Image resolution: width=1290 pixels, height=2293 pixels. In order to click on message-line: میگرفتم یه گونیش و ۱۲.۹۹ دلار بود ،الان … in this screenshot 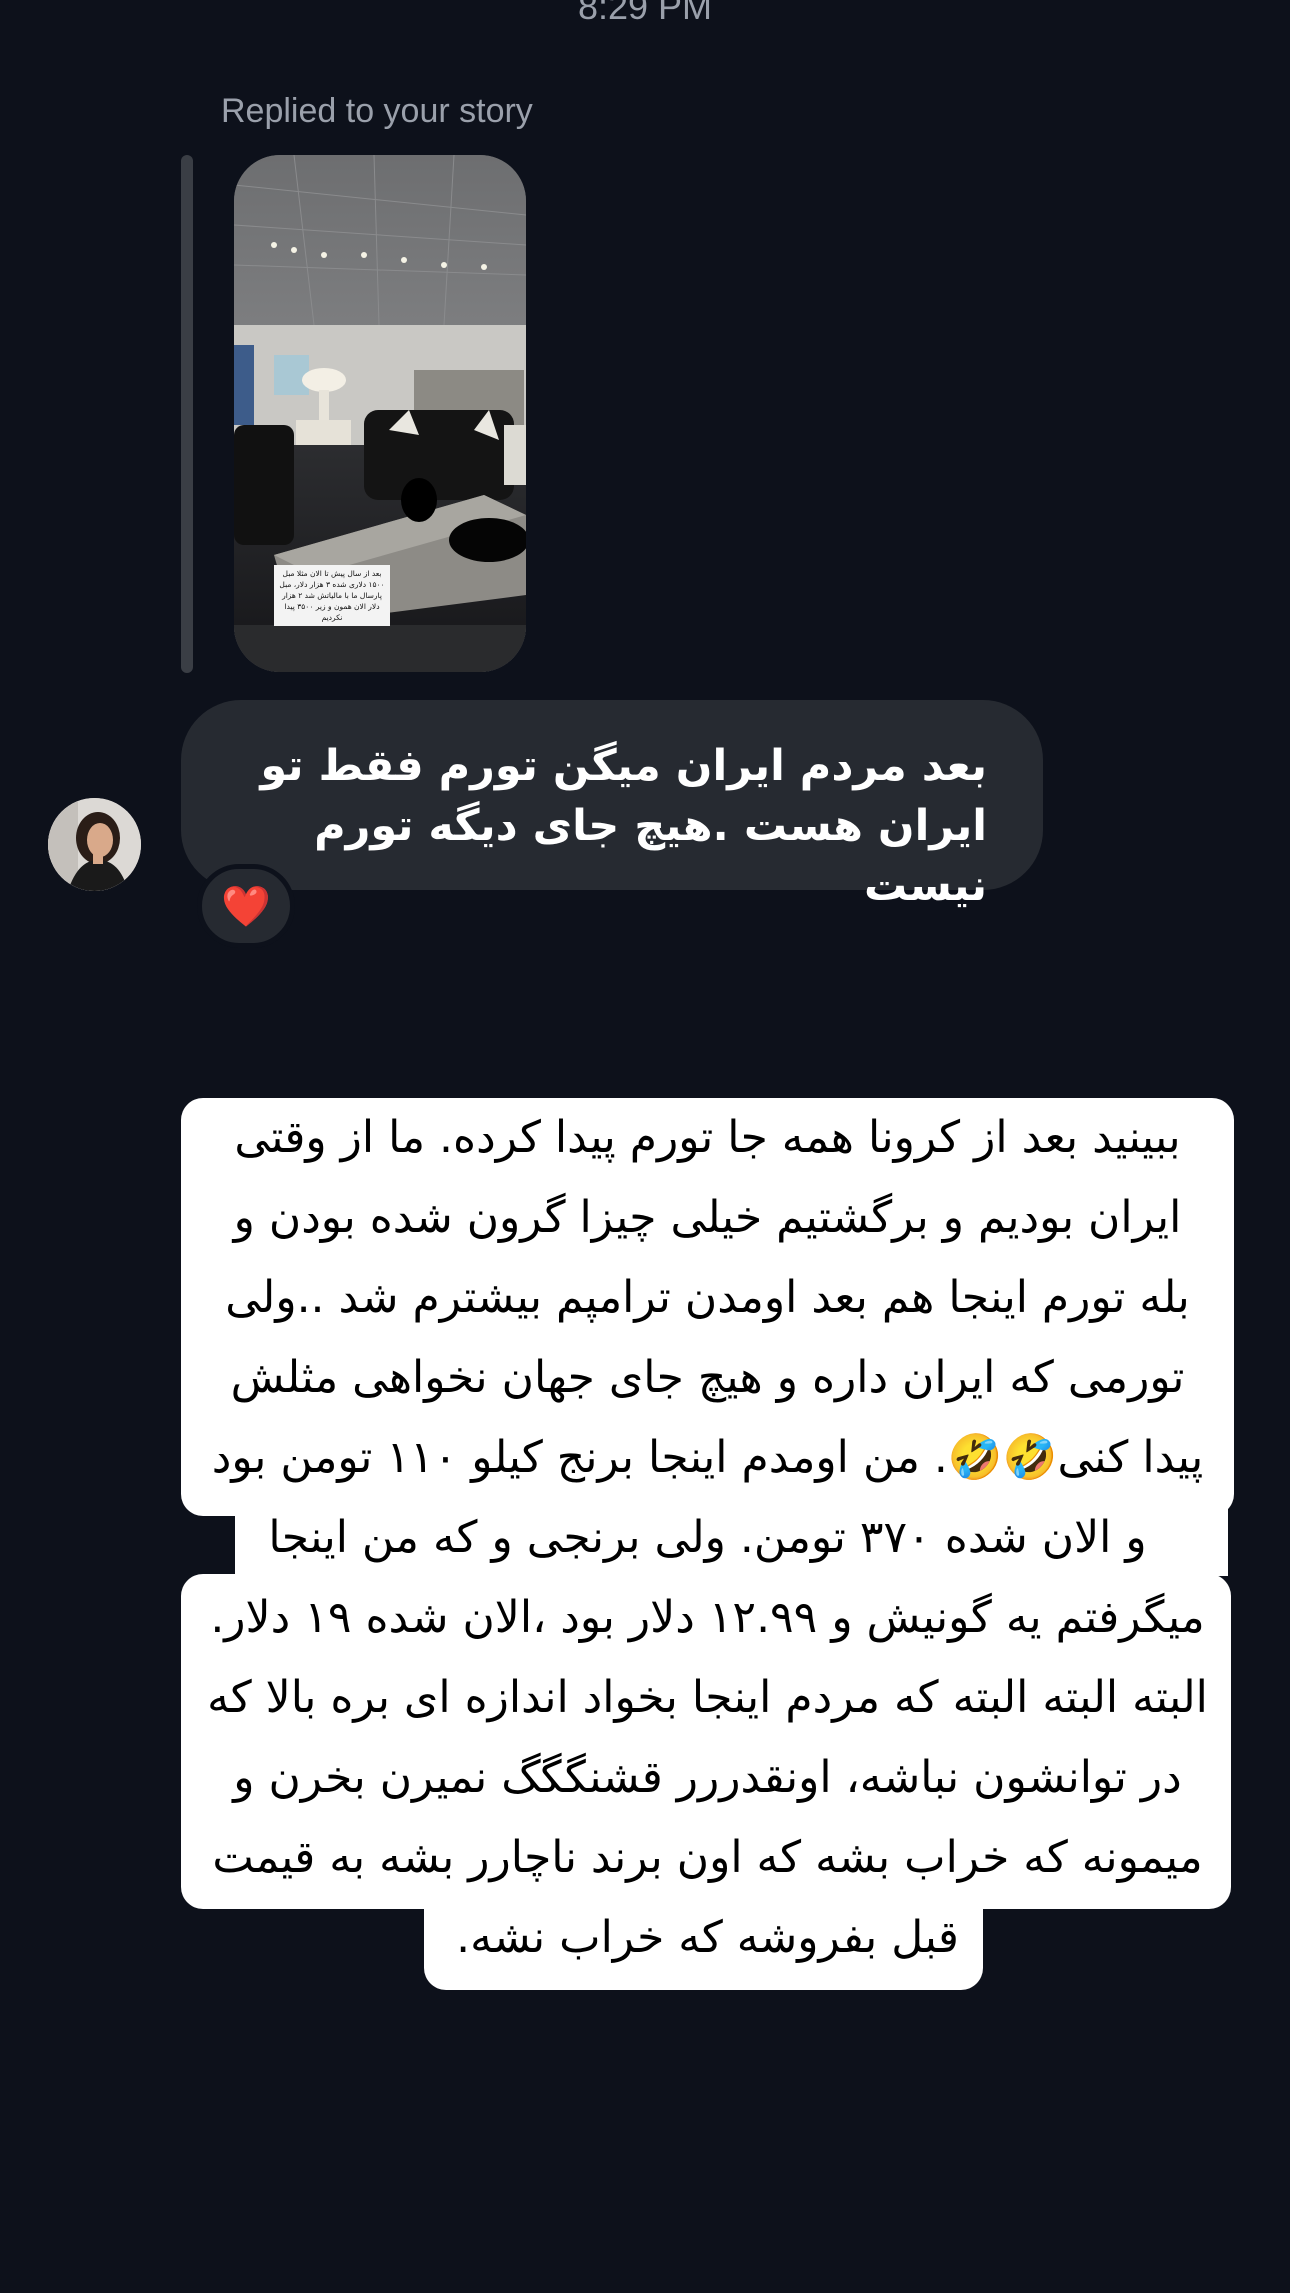, I will do `click(707, 1617)`.